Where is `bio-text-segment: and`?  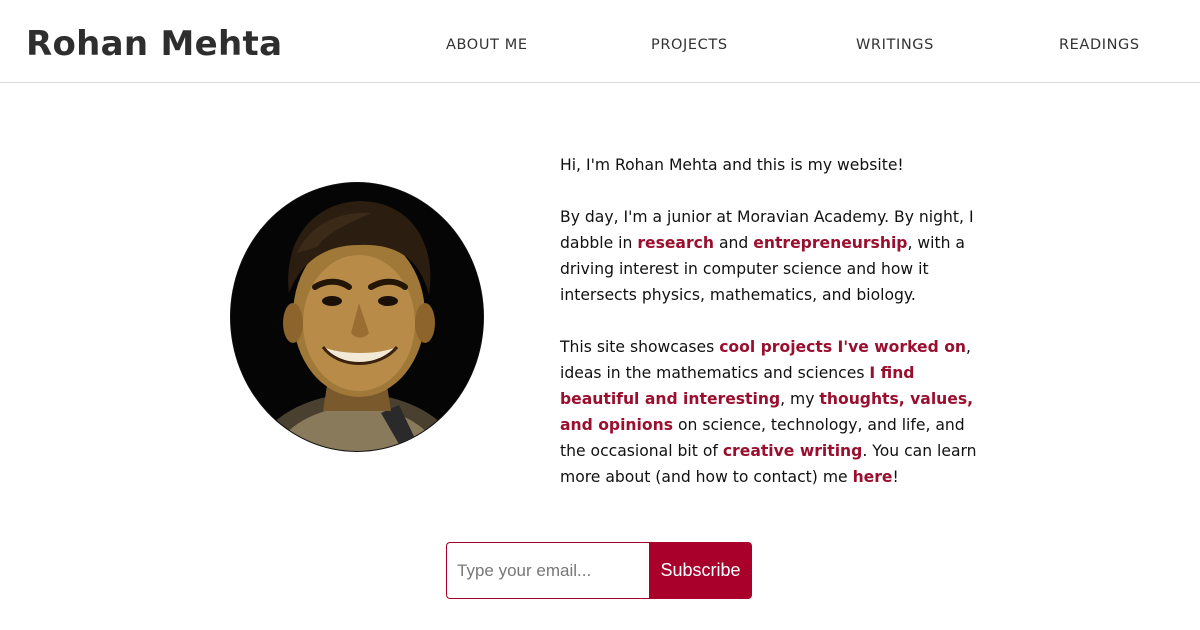 bio-text-segment: and is located at coordinates (734, 243).